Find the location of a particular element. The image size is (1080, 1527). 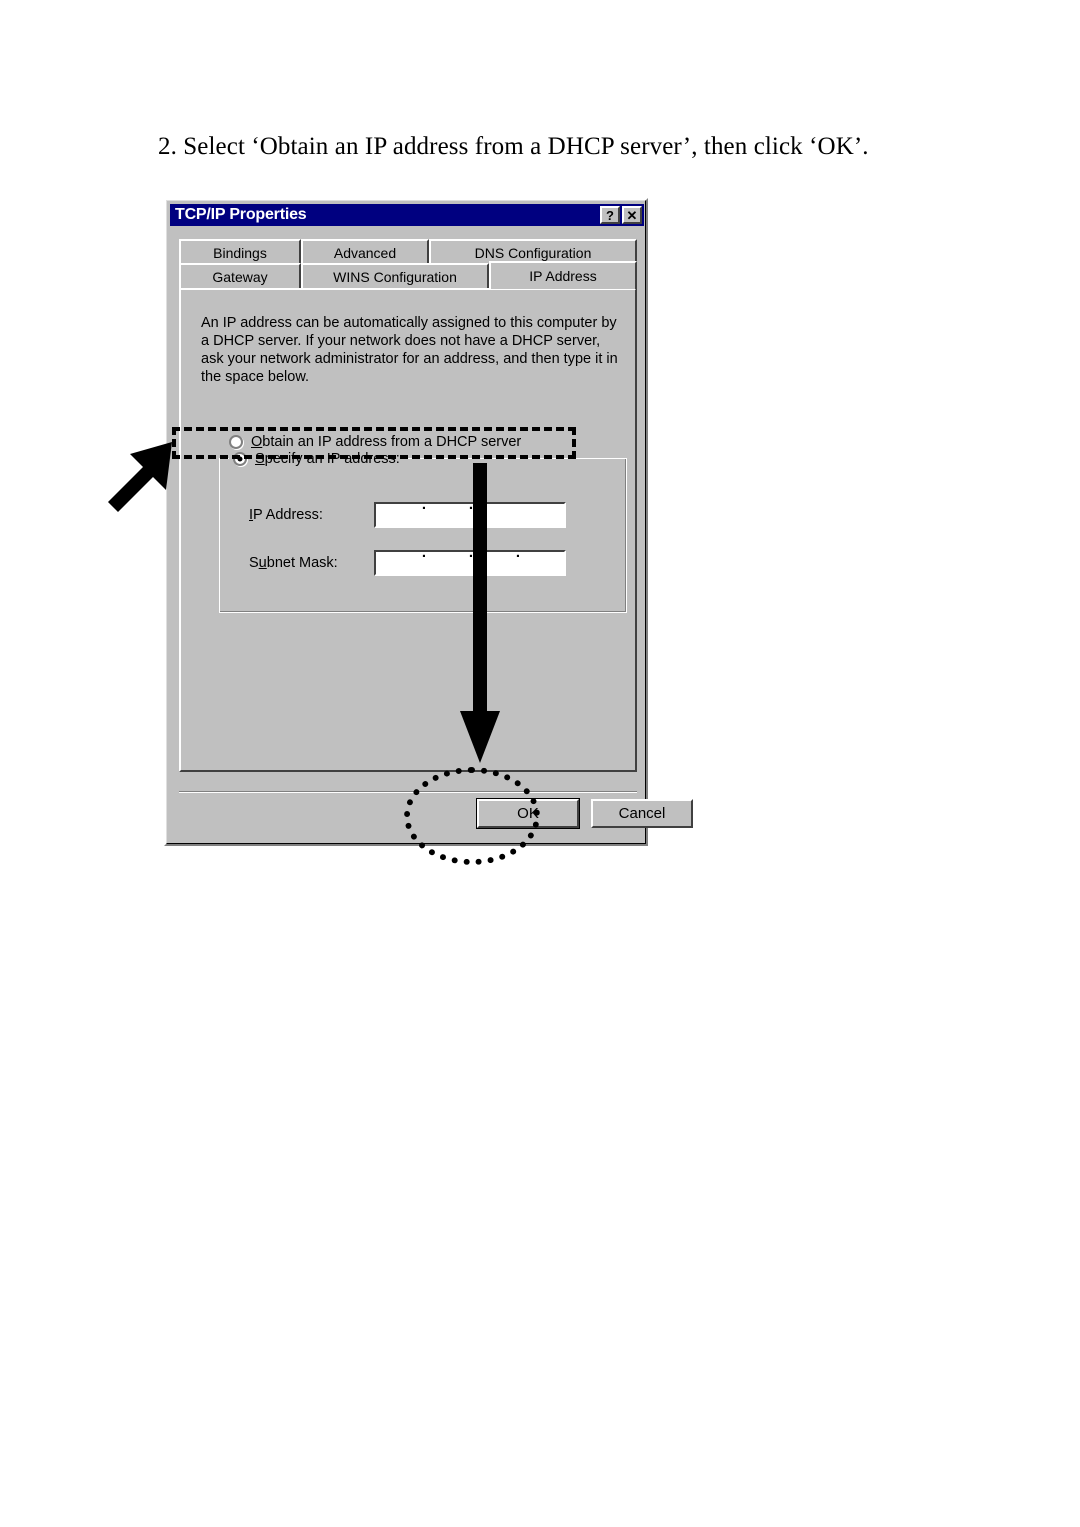

arrow-to-ok-button is located at coordinates (480, 613).